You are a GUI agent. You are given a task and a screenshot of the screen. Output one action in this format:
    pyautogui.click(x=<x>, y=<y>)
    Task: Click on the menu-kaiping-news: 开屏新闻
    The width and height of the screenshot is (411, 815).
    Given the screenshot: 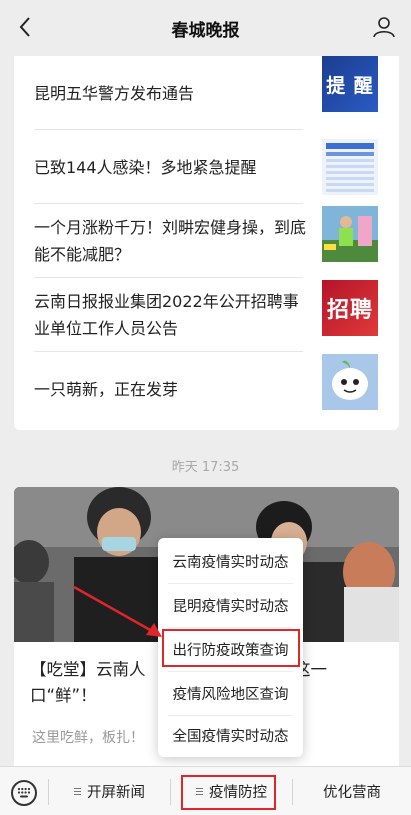 What is the action you would take?
    pyautogui.click(x=109, y=791)
    